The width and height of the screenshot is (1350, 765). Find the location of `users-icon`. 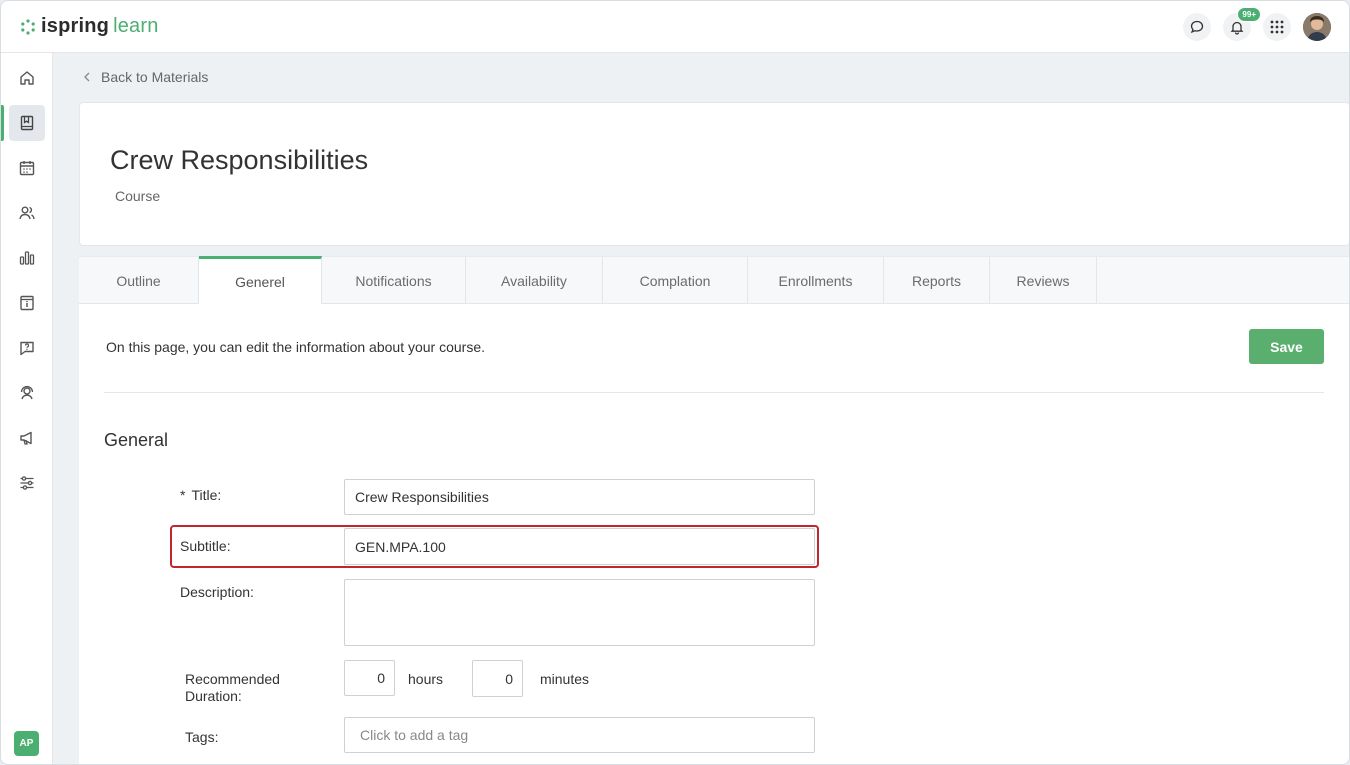

users-icon is located at coordinates (27, 213).